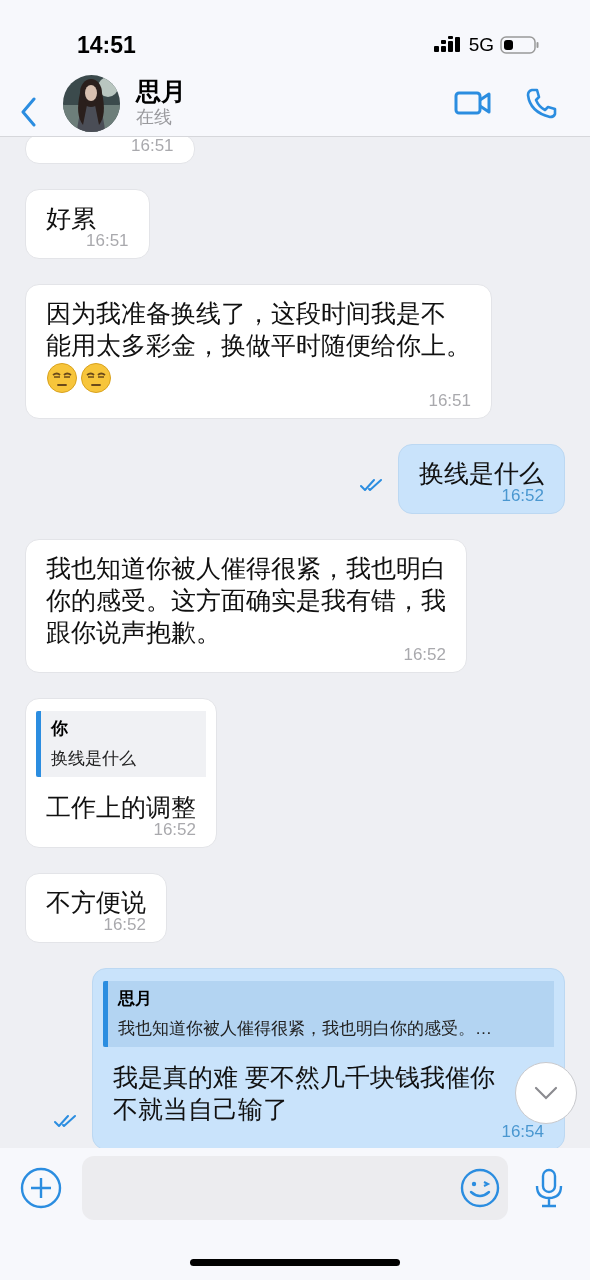  I want to click on presence-status: 在线, so click(154, 117).